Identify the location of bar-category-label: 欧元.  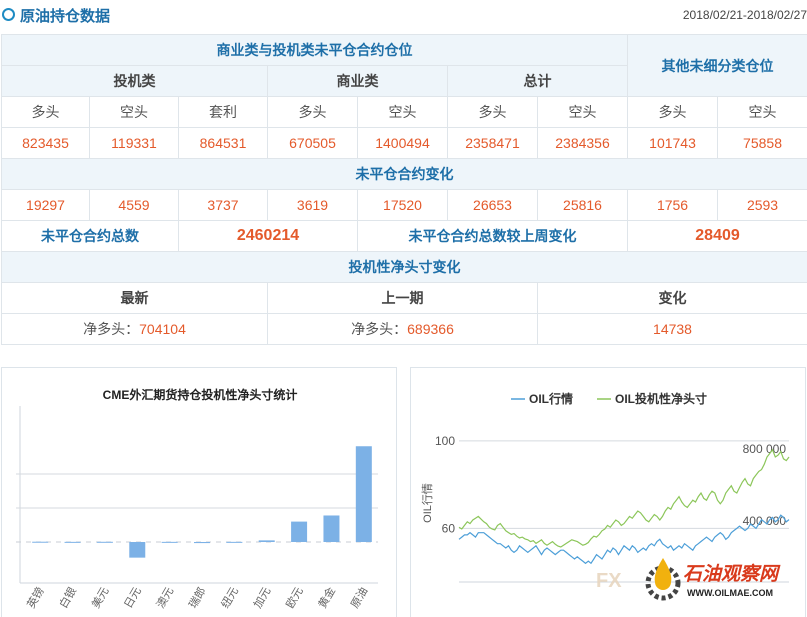
(294, 598).